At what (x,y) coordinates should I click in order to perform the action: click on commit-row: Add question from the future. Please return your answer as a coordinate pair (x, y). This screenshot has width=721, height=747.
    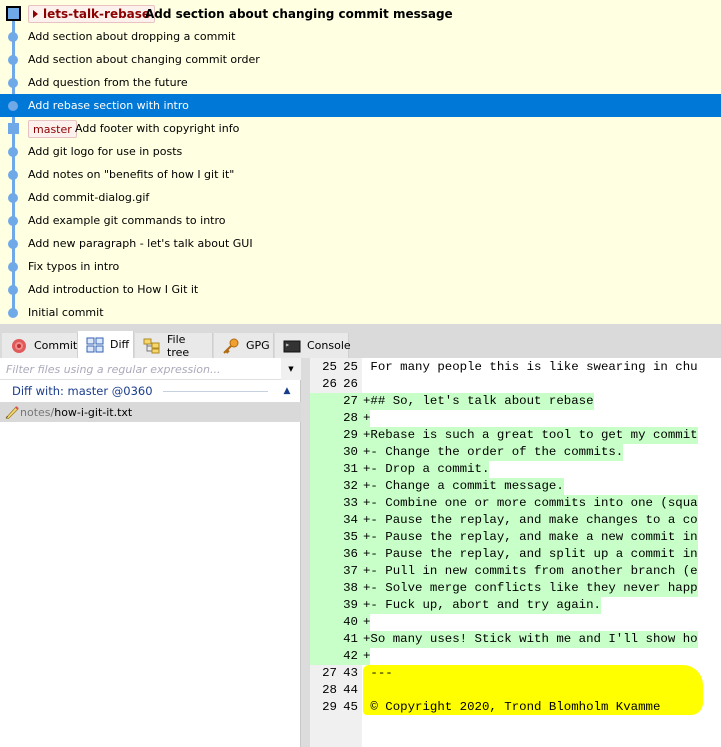
    Looking at the image, I should click on (360, 82).